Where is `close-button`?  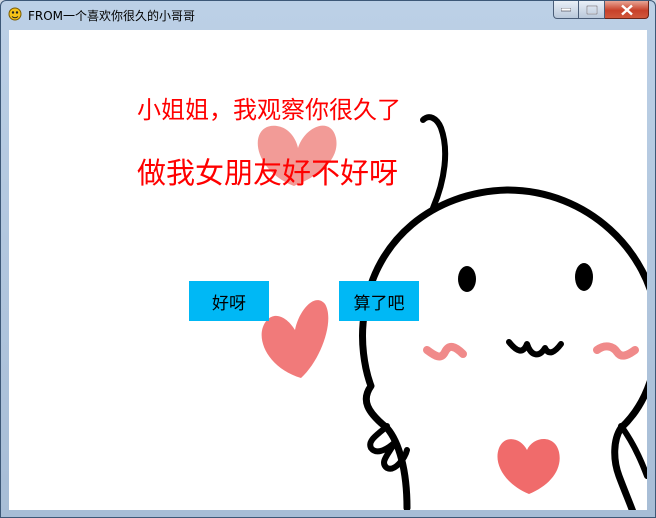 close-button is located at coordinates (627, 10).